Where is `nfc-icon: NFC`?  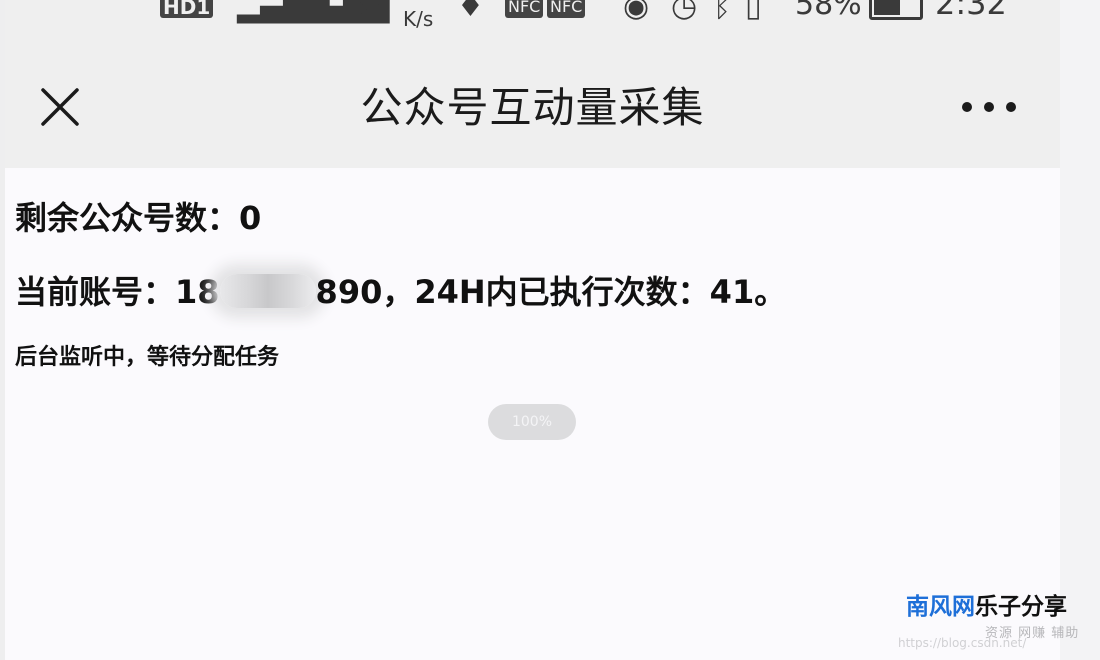 nfc-icon: NFC is located at coordinates (524, 9).